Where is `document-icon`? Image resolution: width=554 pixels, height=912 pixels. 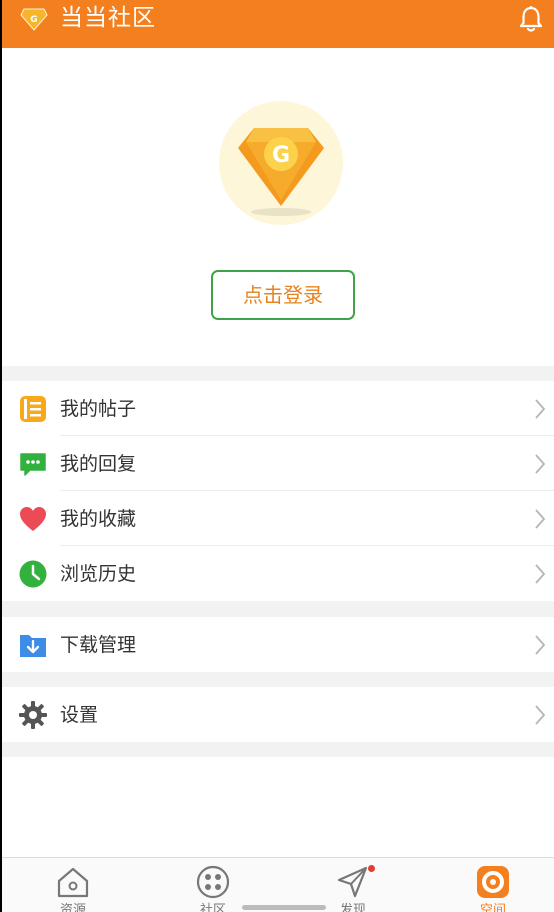 document-icon is located at coordinates (33, 409).